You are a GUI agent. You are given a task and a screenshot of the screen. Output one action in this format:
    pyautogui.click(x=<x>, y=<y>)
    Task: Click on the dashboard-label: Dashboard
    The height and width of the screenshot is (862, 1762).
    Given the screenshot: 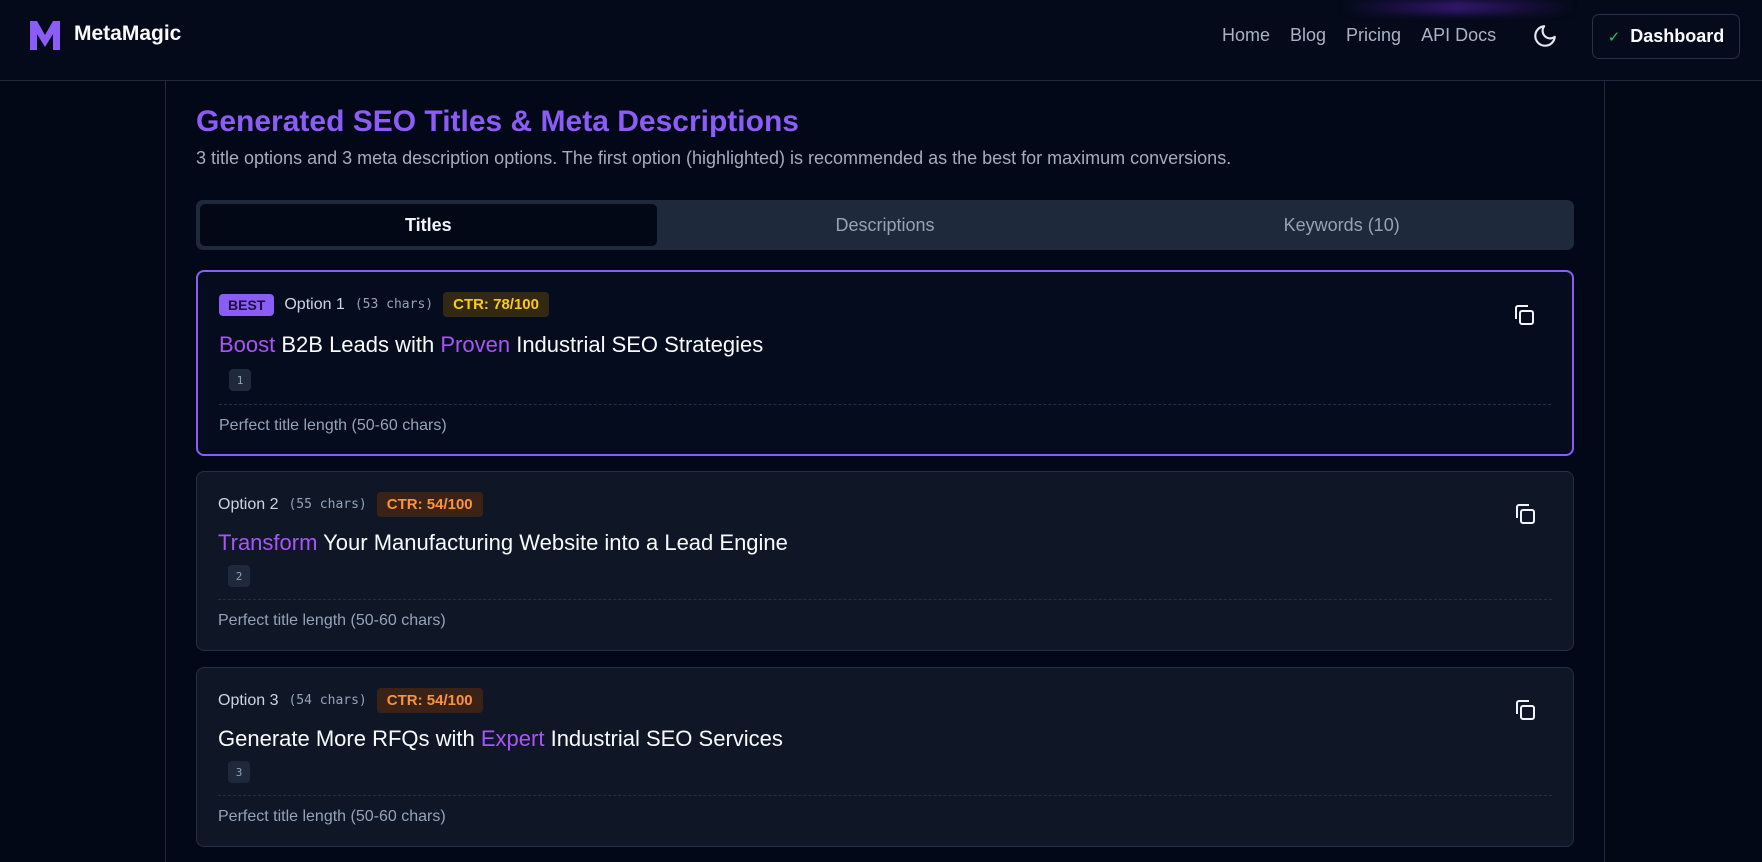 What is the action you would take?
    pyautogui.click(x=1677, y=36)
    